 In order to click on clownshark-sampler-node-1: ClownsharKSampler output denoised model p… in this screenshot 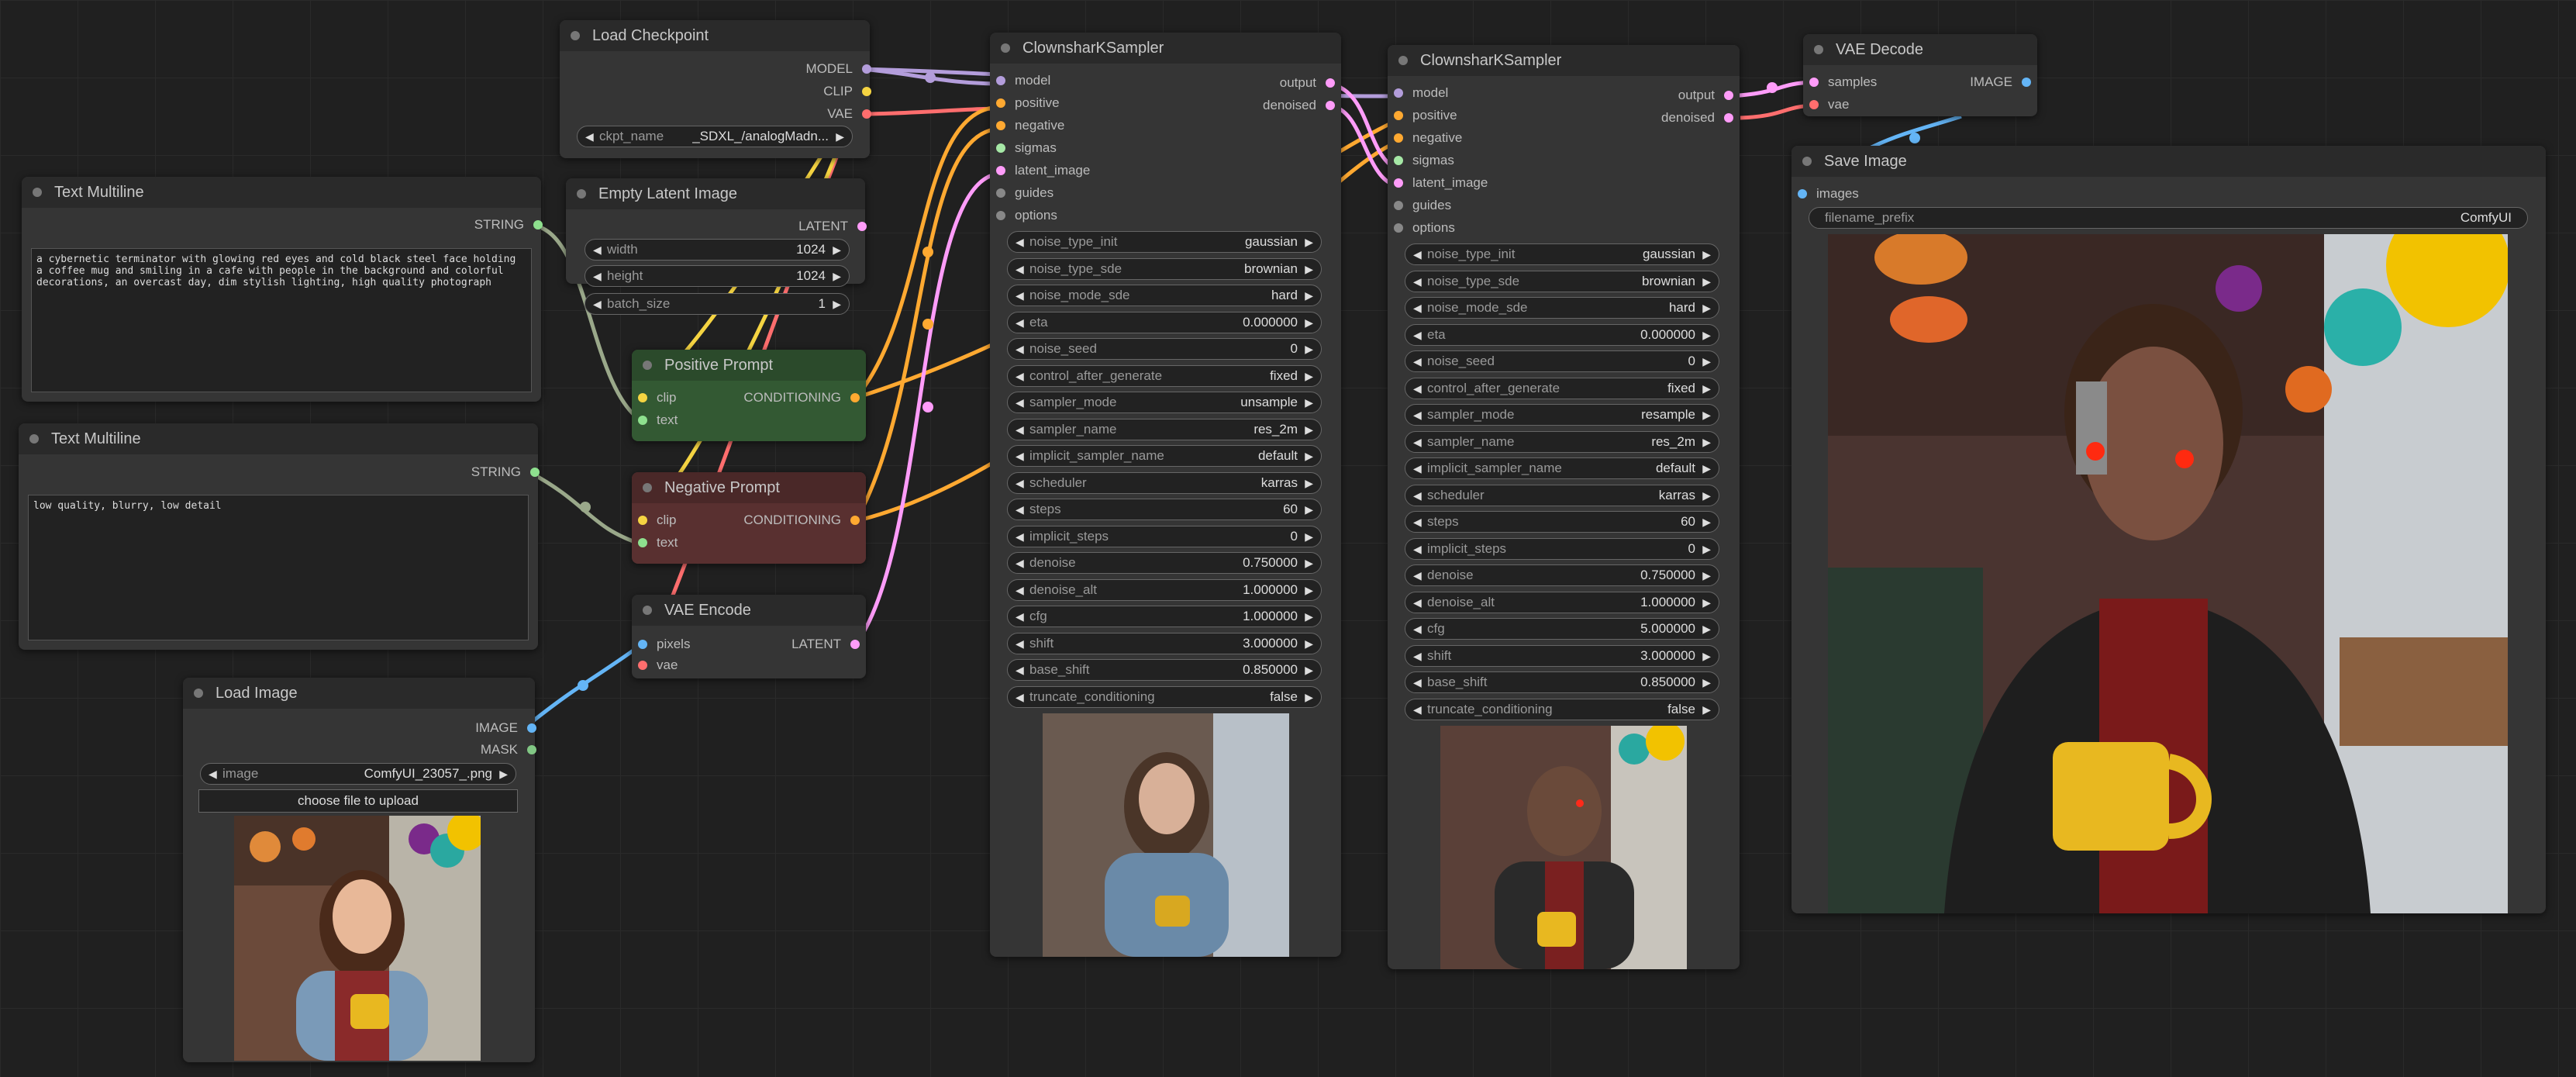, I will do `click(1165, 495)`.